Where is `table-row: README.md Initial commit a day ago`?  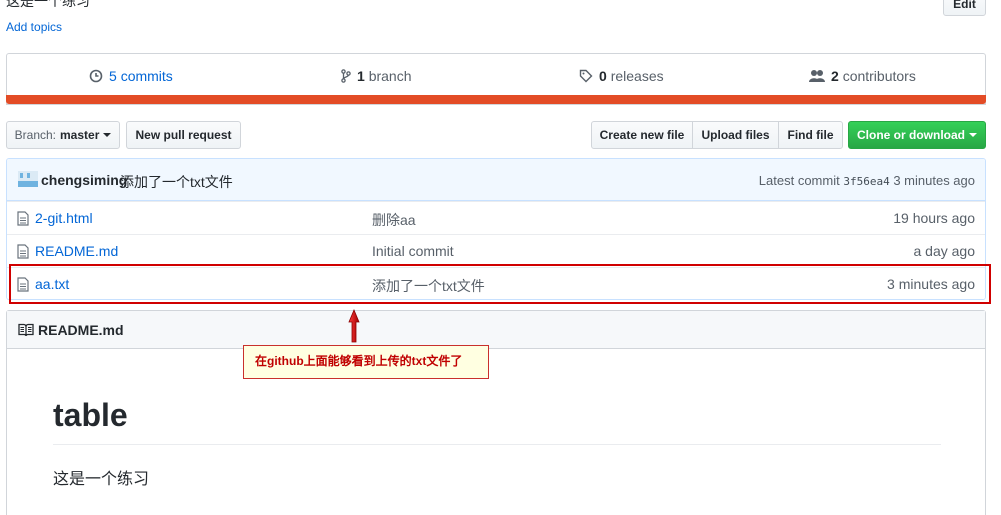
table-row: README.md Initial commit a day ago is located at coordinates (496, 250).